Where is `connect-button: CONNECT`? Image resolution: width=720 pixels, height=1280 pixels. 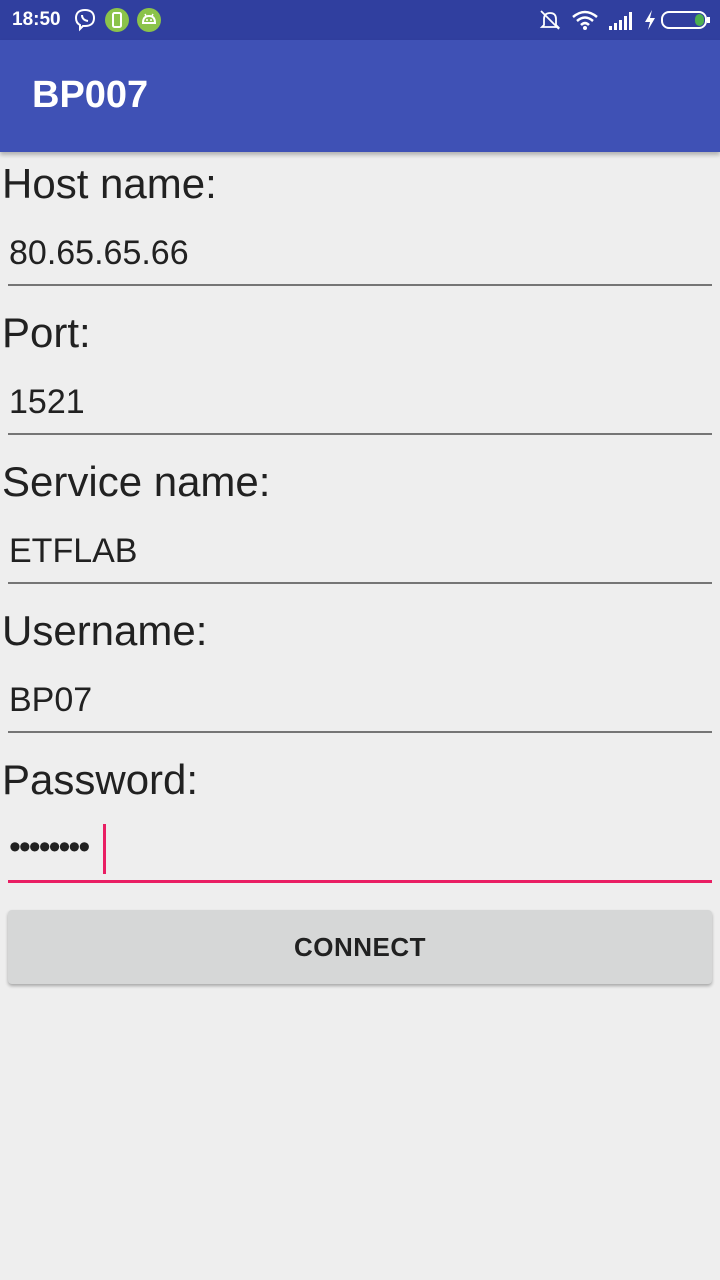
connect-button: CONNECT is located at coordinates (360, 947).